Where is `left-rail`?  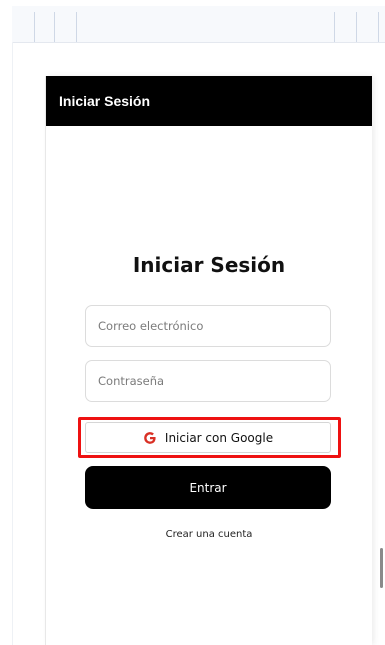 left-rail is located at coordinates (12, 343).